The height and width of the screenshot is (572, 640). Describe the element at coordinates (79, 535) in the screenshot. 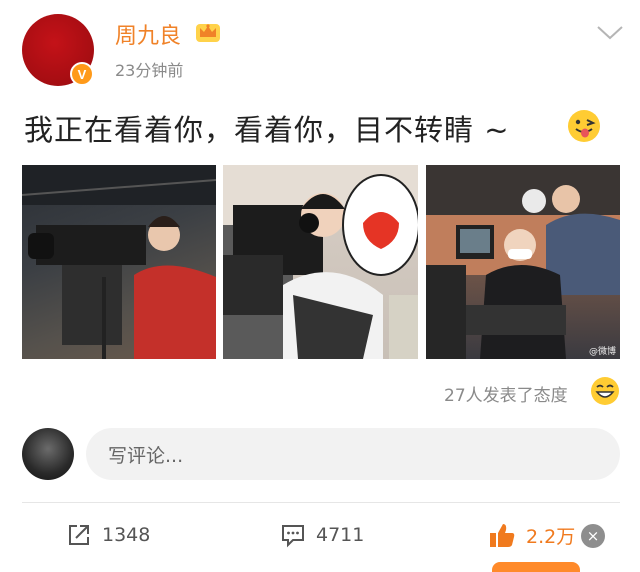

I see `share-icon` at that location.